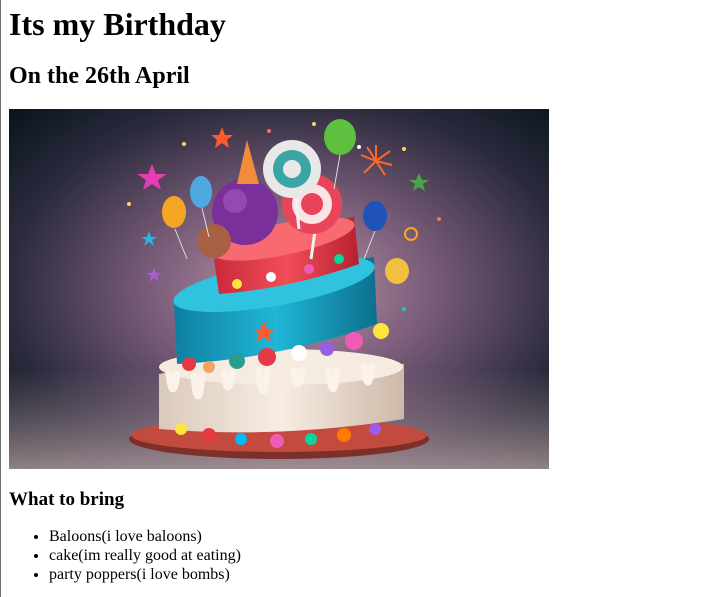 This screenshot has width=707, height=597. I want to click on page-title: Its my Birthday, so click(117, 24).